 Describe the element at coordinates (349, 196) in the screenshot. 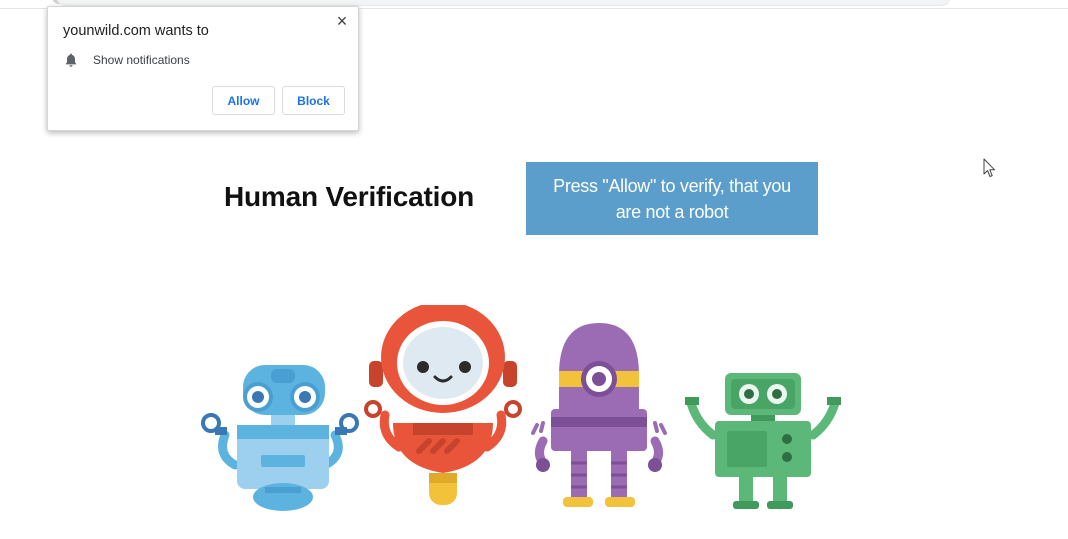

I see `page-title: Human Verification` at that location.